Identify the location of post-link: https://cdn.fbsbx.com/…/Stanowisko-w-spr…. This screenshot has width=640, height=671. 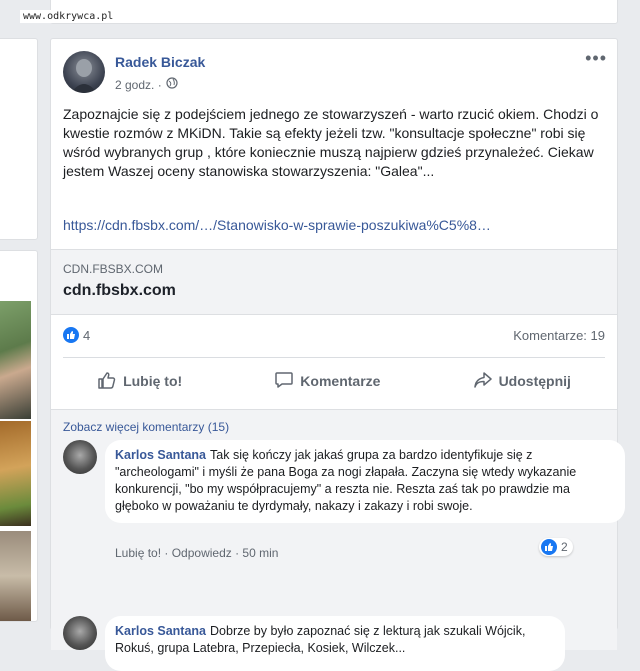
(277, 225).